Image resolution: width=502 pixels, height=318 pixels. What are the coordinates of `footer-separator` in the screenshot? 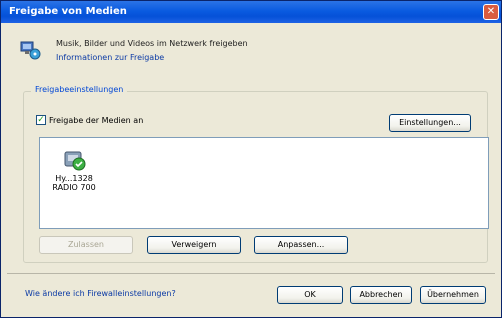 It's located at (251, 273).